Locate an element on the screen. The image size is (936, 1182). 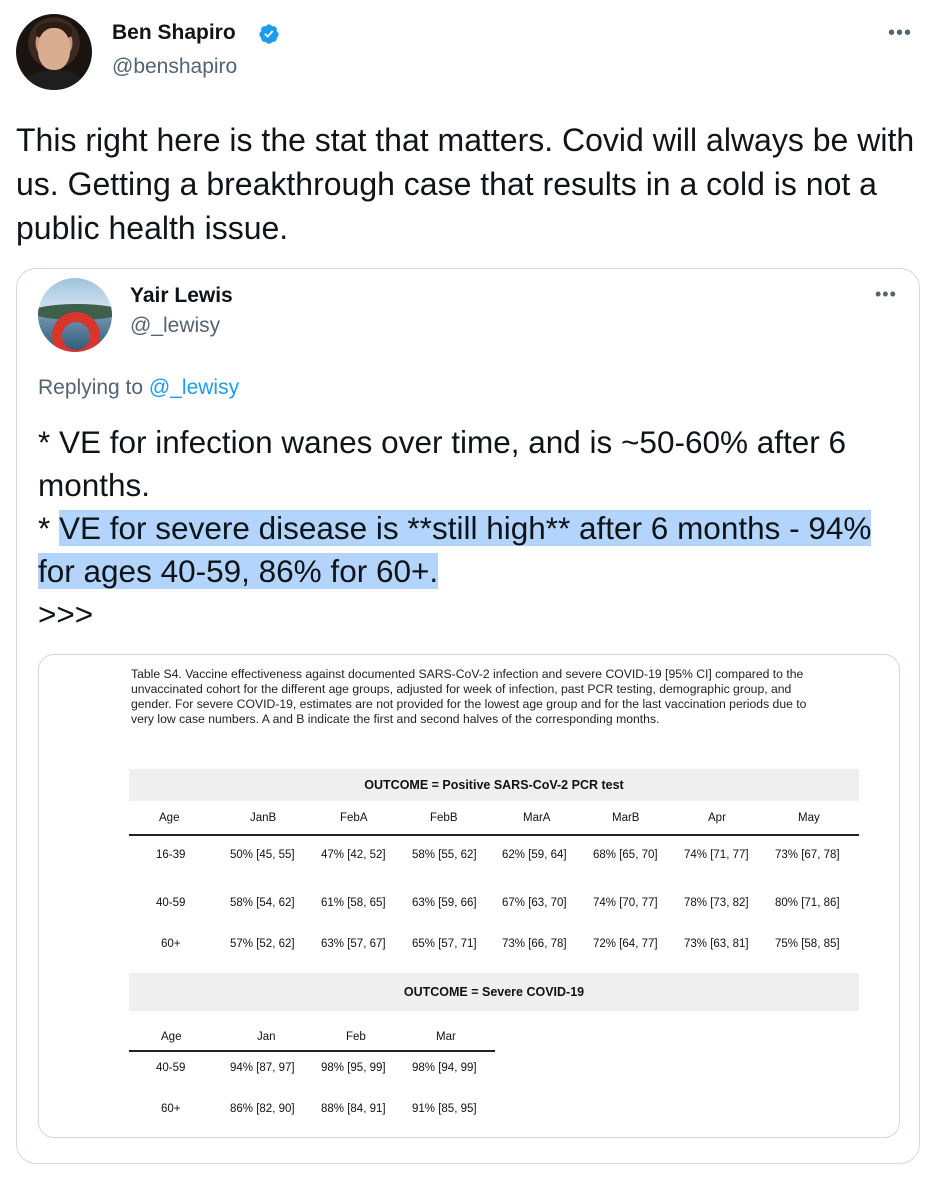
infection-cell: 72% [64, 77] is located at coordinates (625, 944).